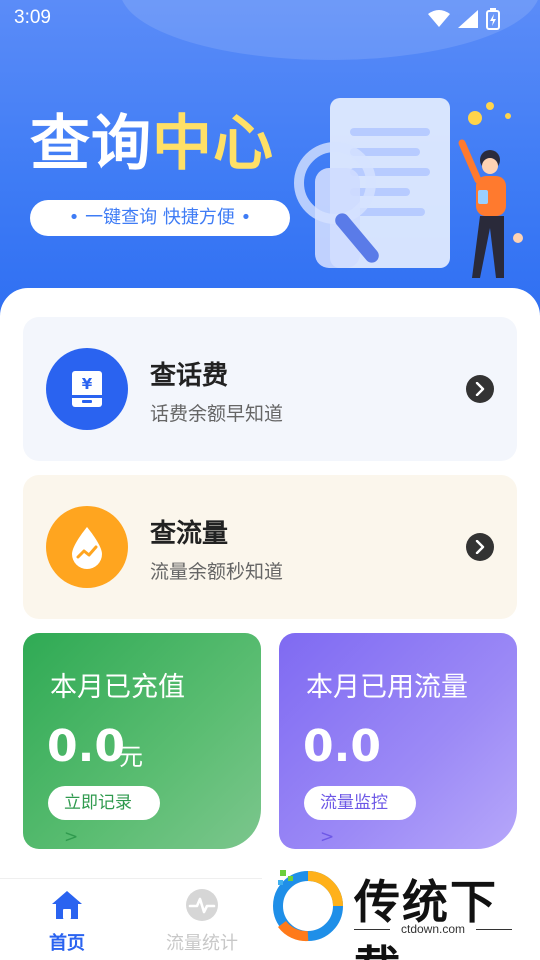 This screenshot has height=960, width=540. Describe the element at coordinates (142, 741) in the screenshot. I see `monthly-recharge-card: 本月已充值 0.0 元 立即记录 >` at that location.